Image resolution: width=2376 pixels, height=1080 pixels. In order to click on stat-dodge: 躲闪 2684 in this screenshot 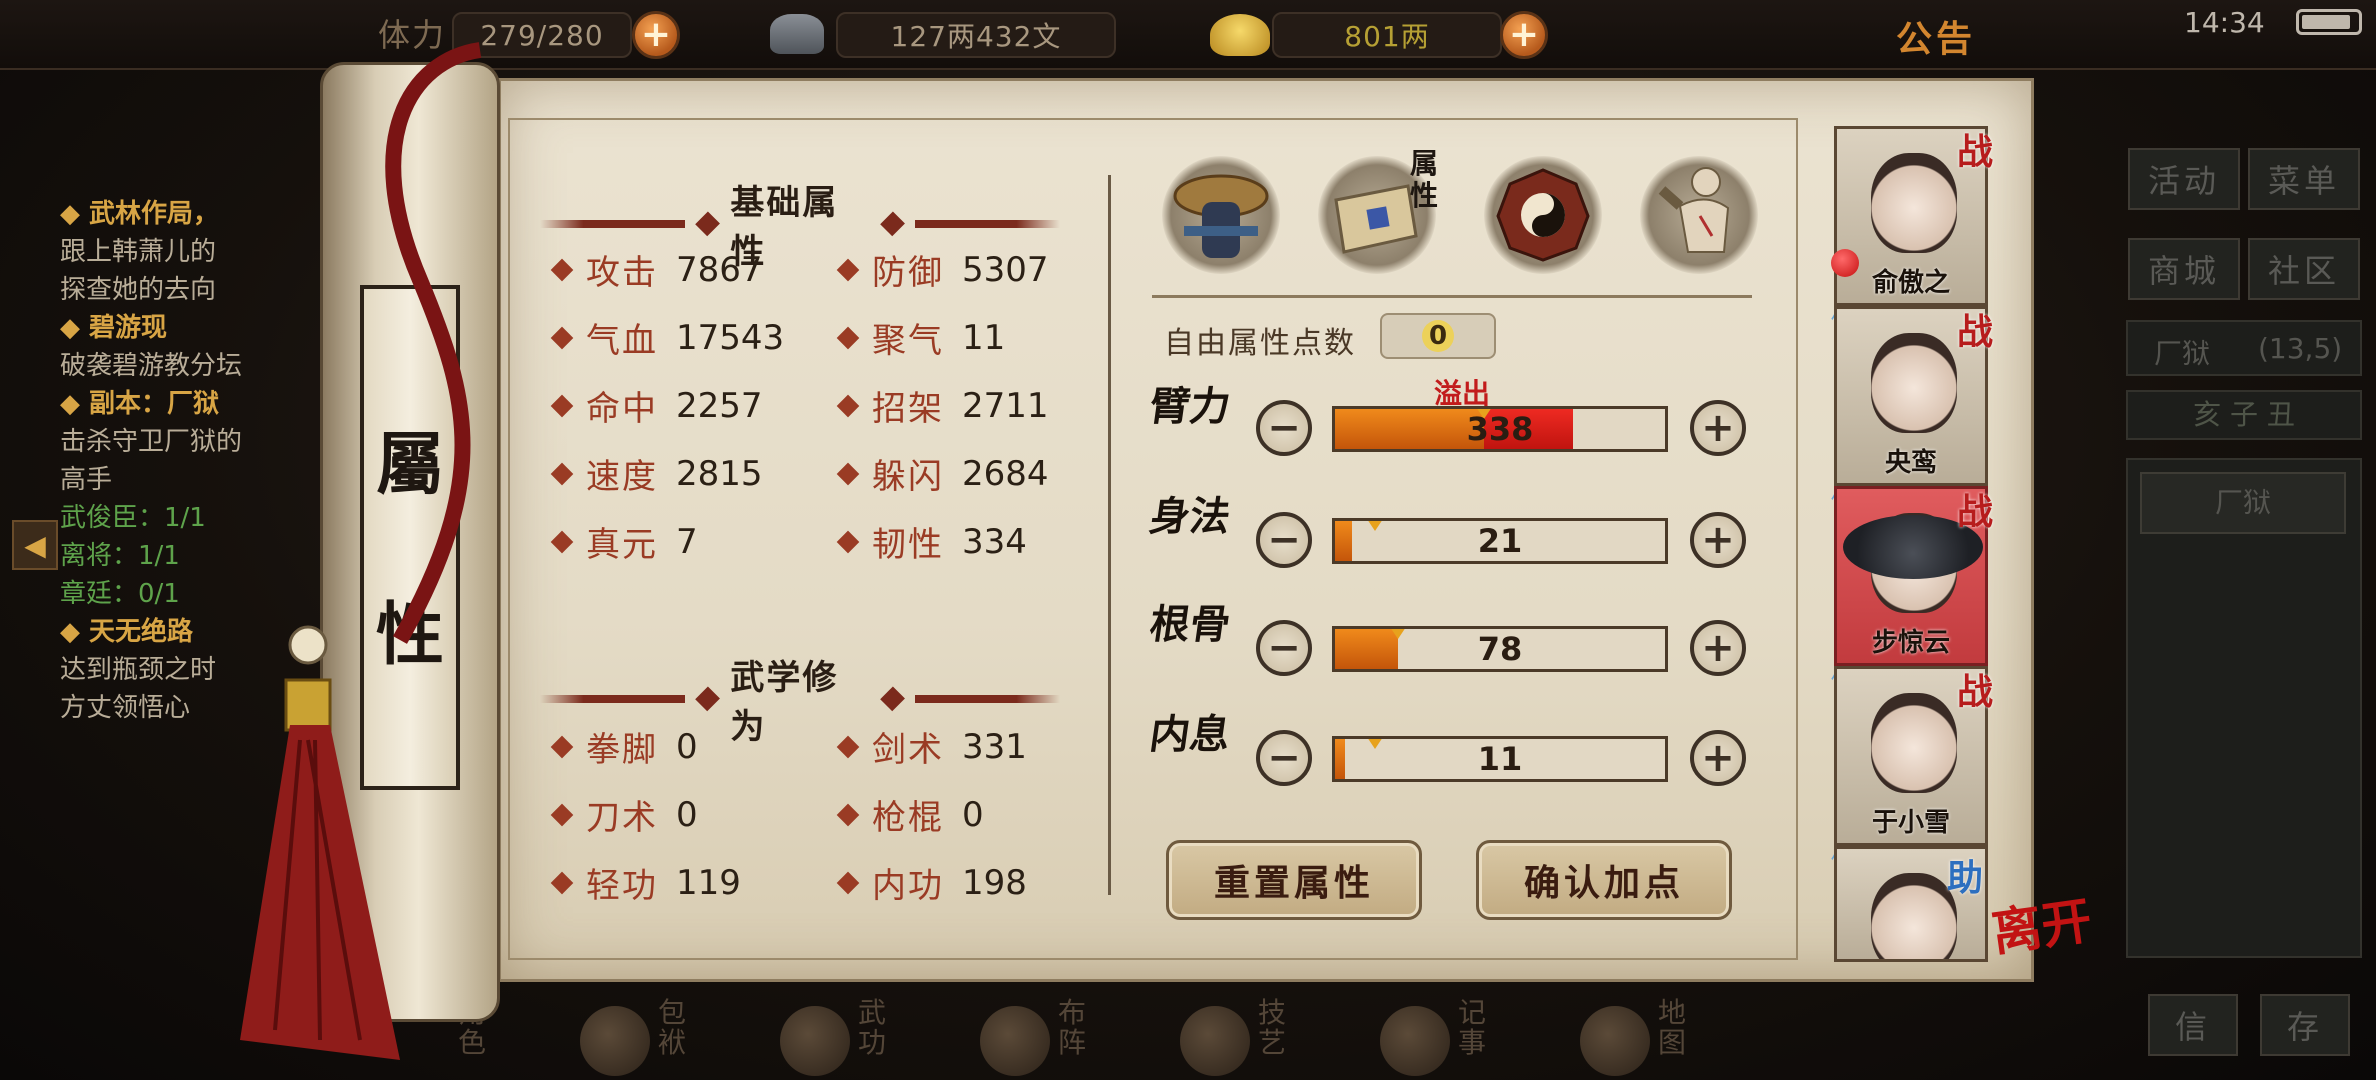, I will do `click(942, 473)`.